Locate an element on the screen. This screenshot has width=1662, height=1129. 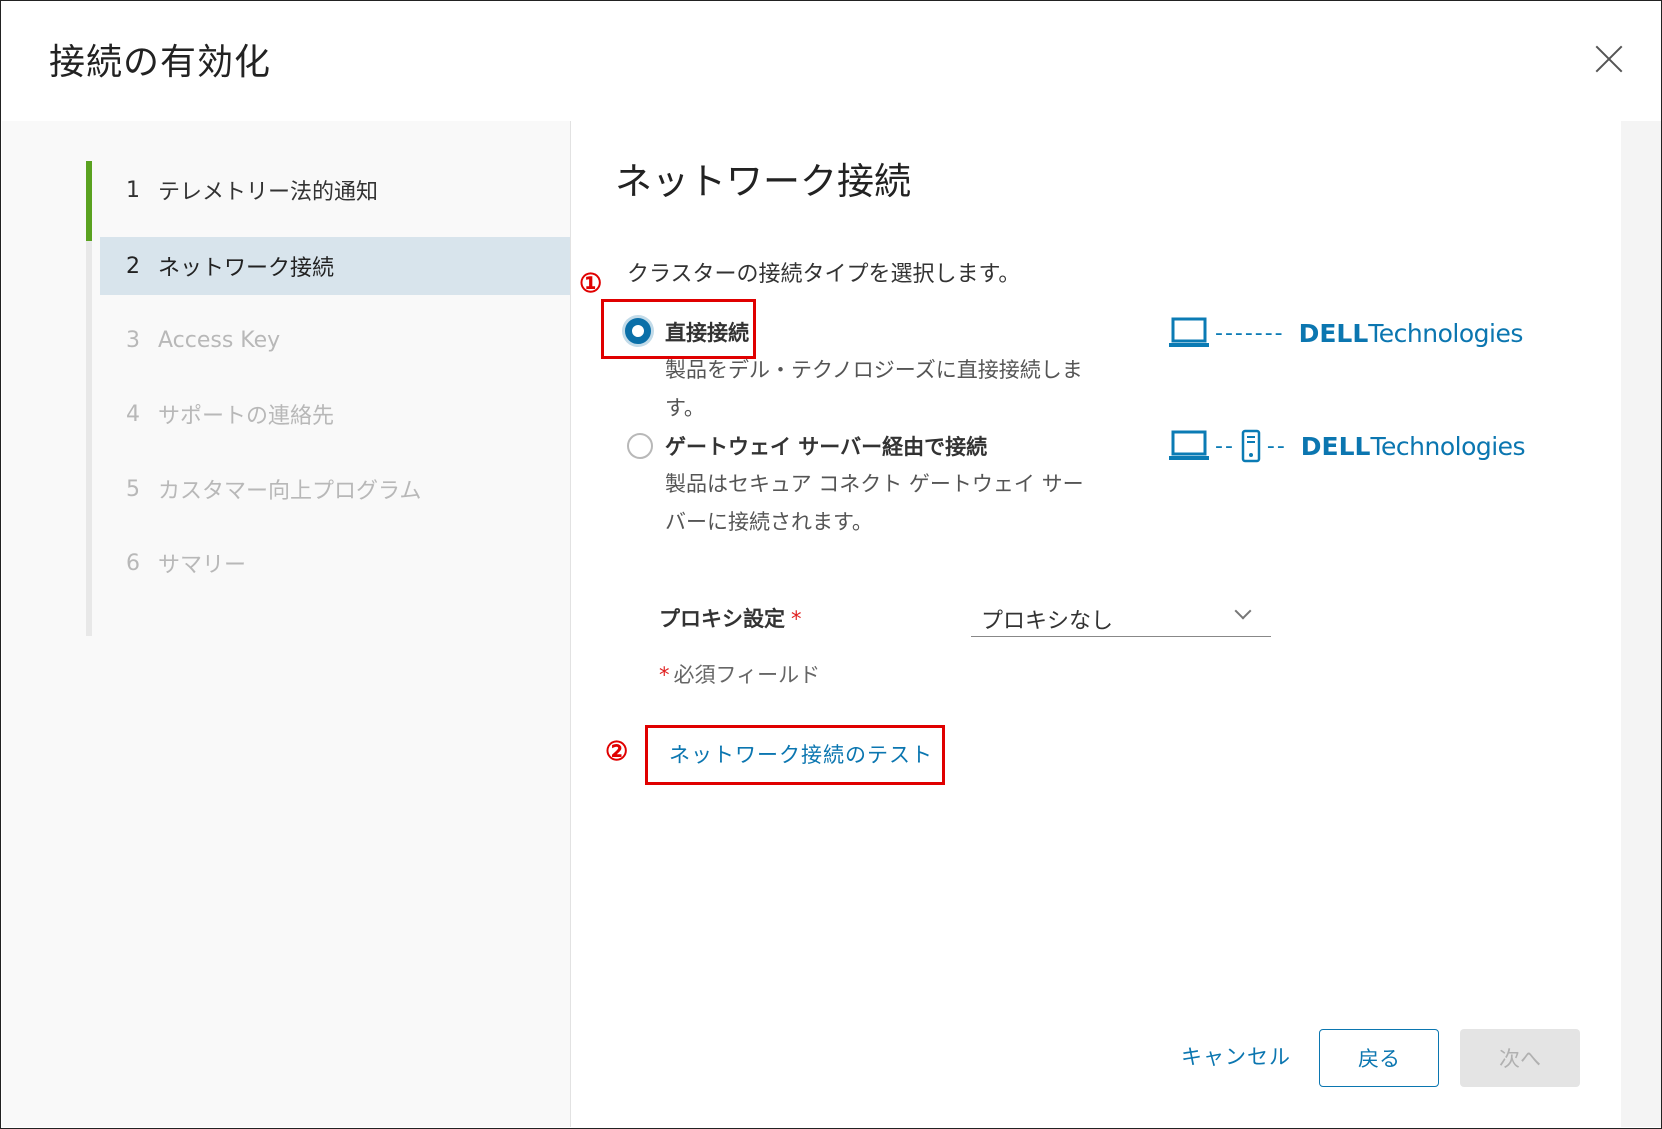
proxy-settings-label: プロキシ設定 * is located at coordinates (730, 618).